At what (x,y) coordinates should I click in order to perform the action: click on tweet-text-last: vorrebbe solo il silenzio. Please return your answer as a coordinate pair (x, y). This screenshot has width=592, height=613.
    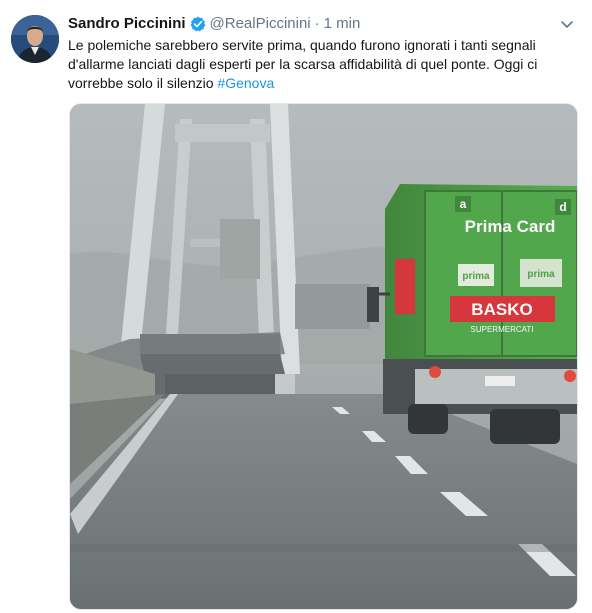
    Looking at the image, I should click on (143, 83).